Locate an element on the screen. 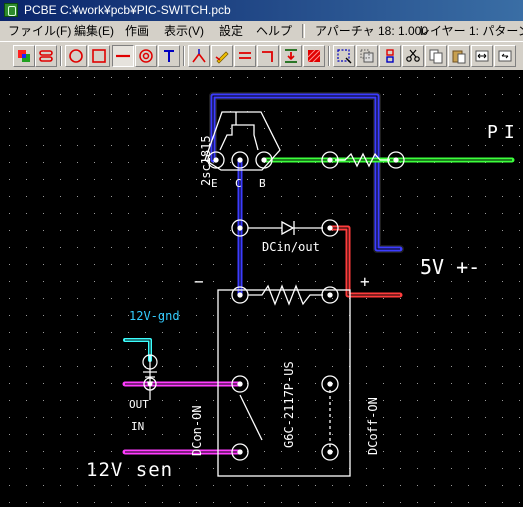  toolbar is located at coordinates (261, 56).